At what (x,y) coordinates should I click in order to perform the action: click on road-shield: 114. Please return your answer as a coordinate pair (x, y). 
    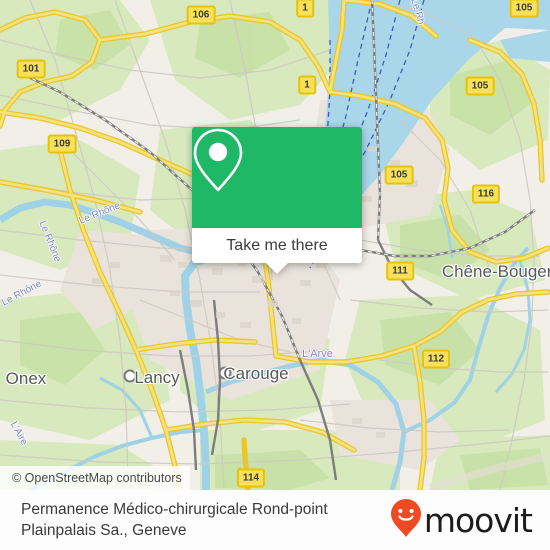
    Looking at the image, I should click on (251, 478).